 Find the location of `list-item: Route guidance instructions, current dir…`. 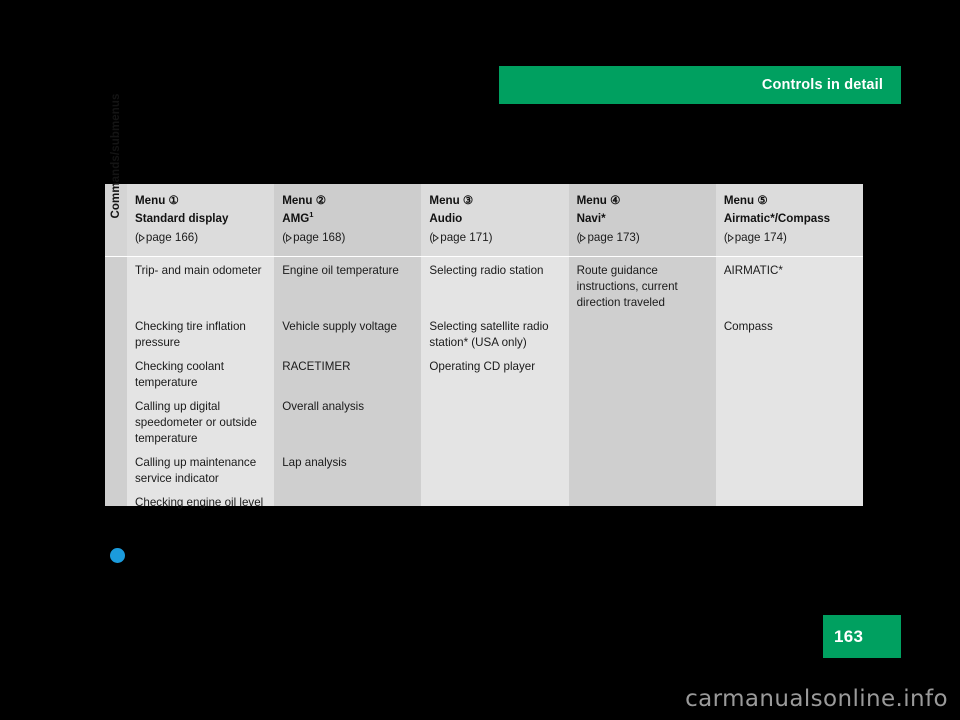

list-item: Route guidance instructions, current dir… is located at coordinates (627, 286).